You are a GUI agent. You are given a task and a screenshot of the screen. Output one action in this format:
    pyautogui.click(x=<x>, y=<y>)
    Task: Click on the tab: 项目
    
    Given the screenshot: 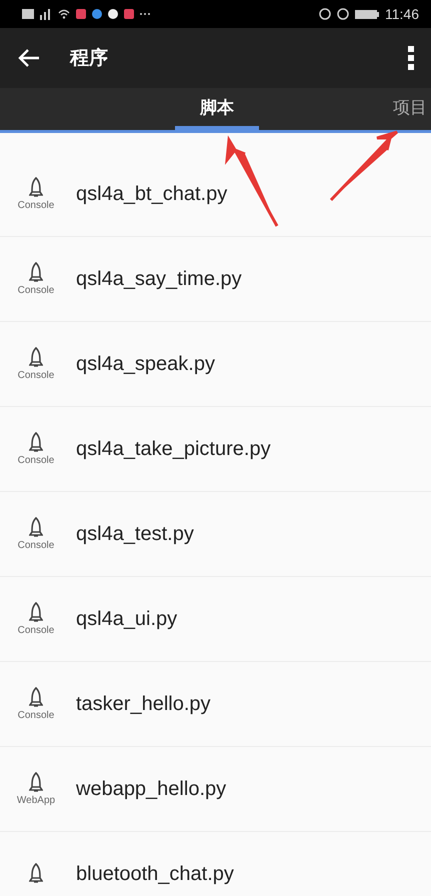 What is the action you would take?
    pyautogui.click(x=410, y=109)
    